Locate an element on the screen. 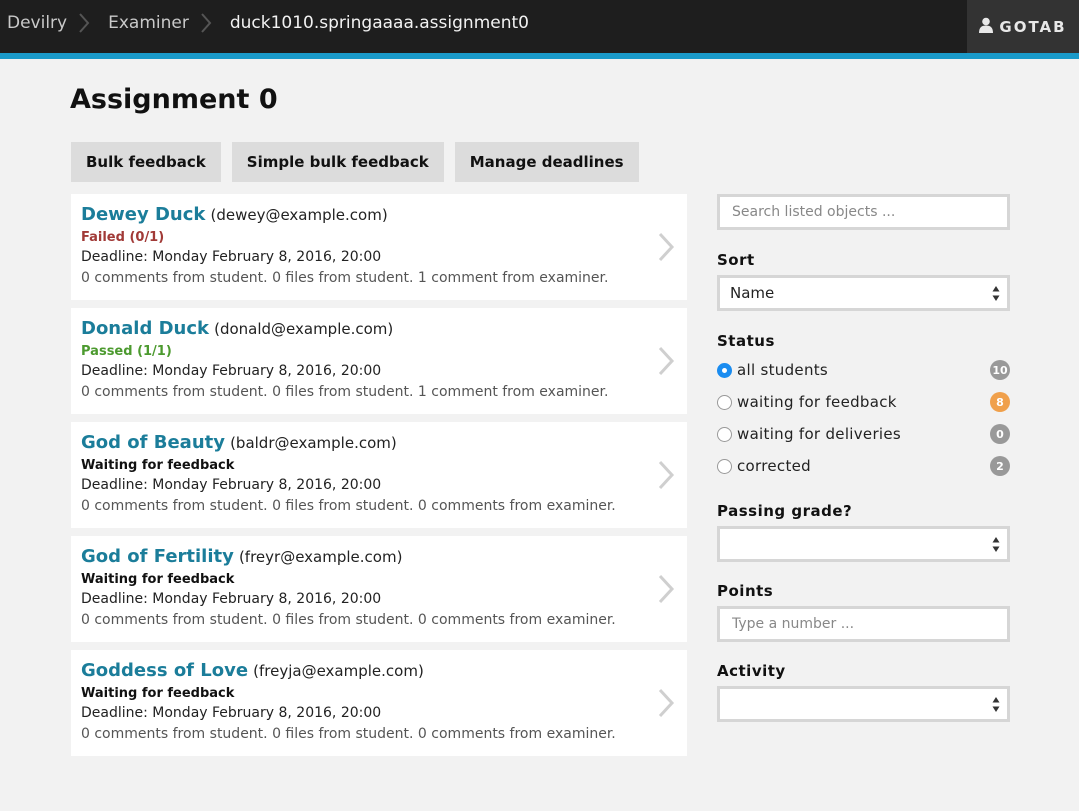  count-badge: 0 is located at coordinates (1000, 434).